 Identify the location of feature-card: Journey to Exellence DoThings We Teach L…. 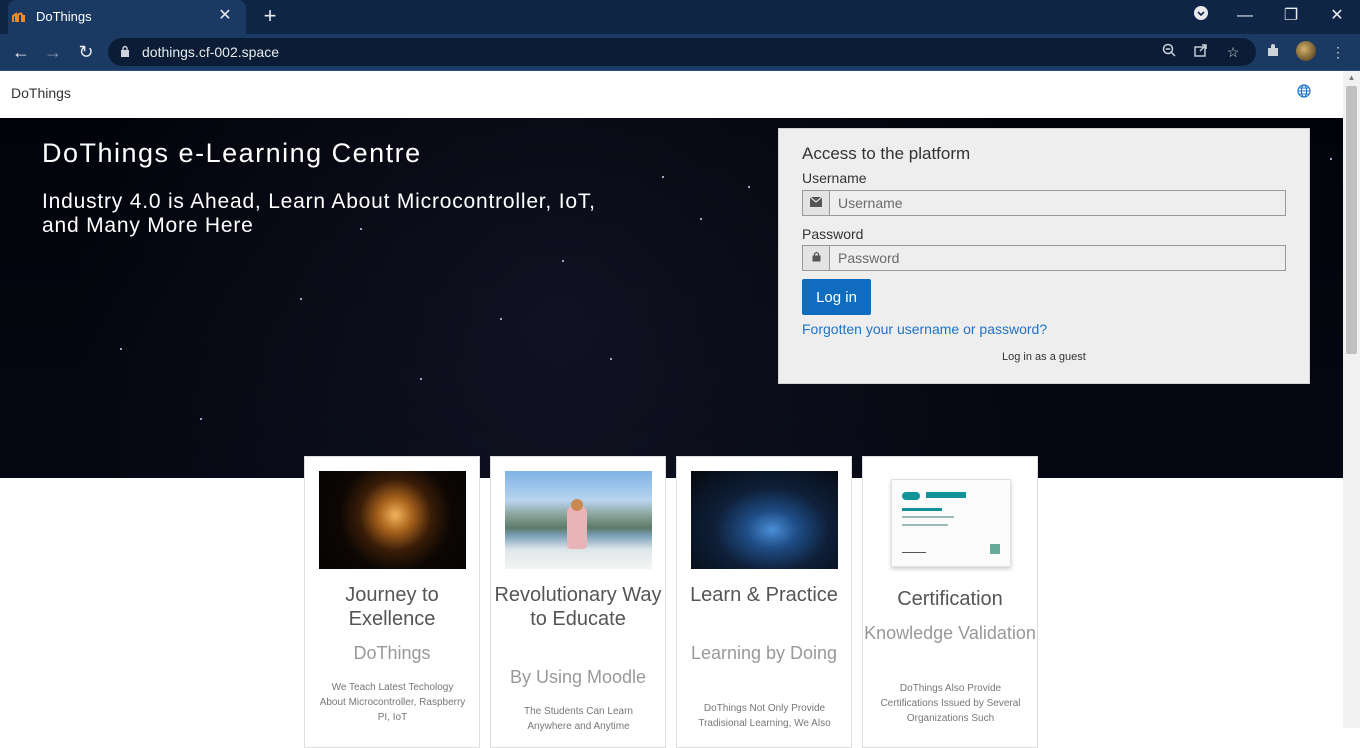
(392, 602).